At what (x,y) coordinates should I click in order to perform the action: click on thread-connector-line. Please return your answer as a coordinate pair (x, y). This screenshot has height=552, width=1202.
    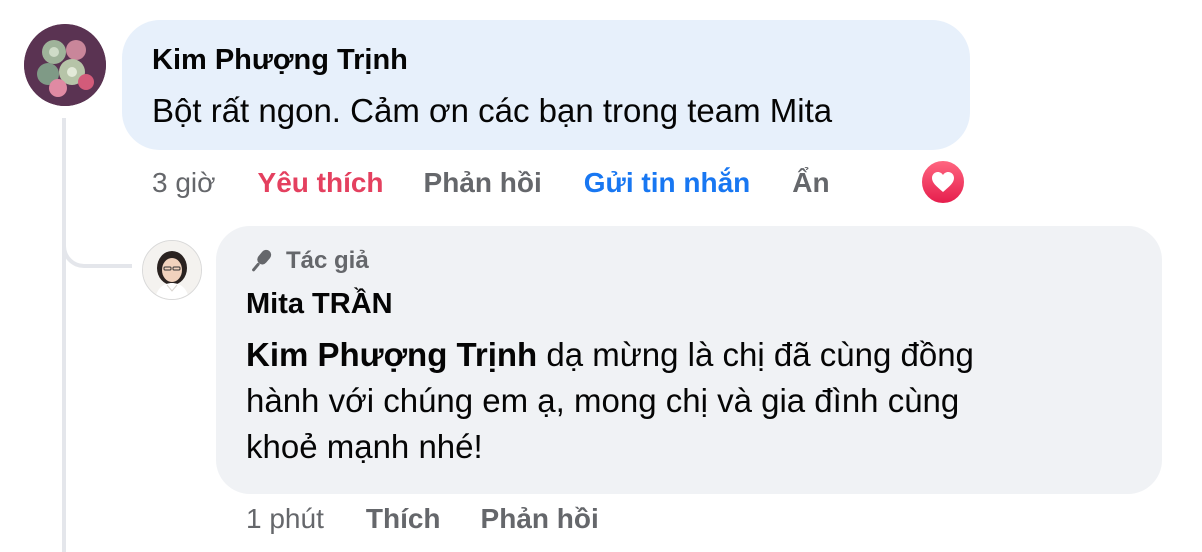
    Looking at the image, I should click on (64, 335).